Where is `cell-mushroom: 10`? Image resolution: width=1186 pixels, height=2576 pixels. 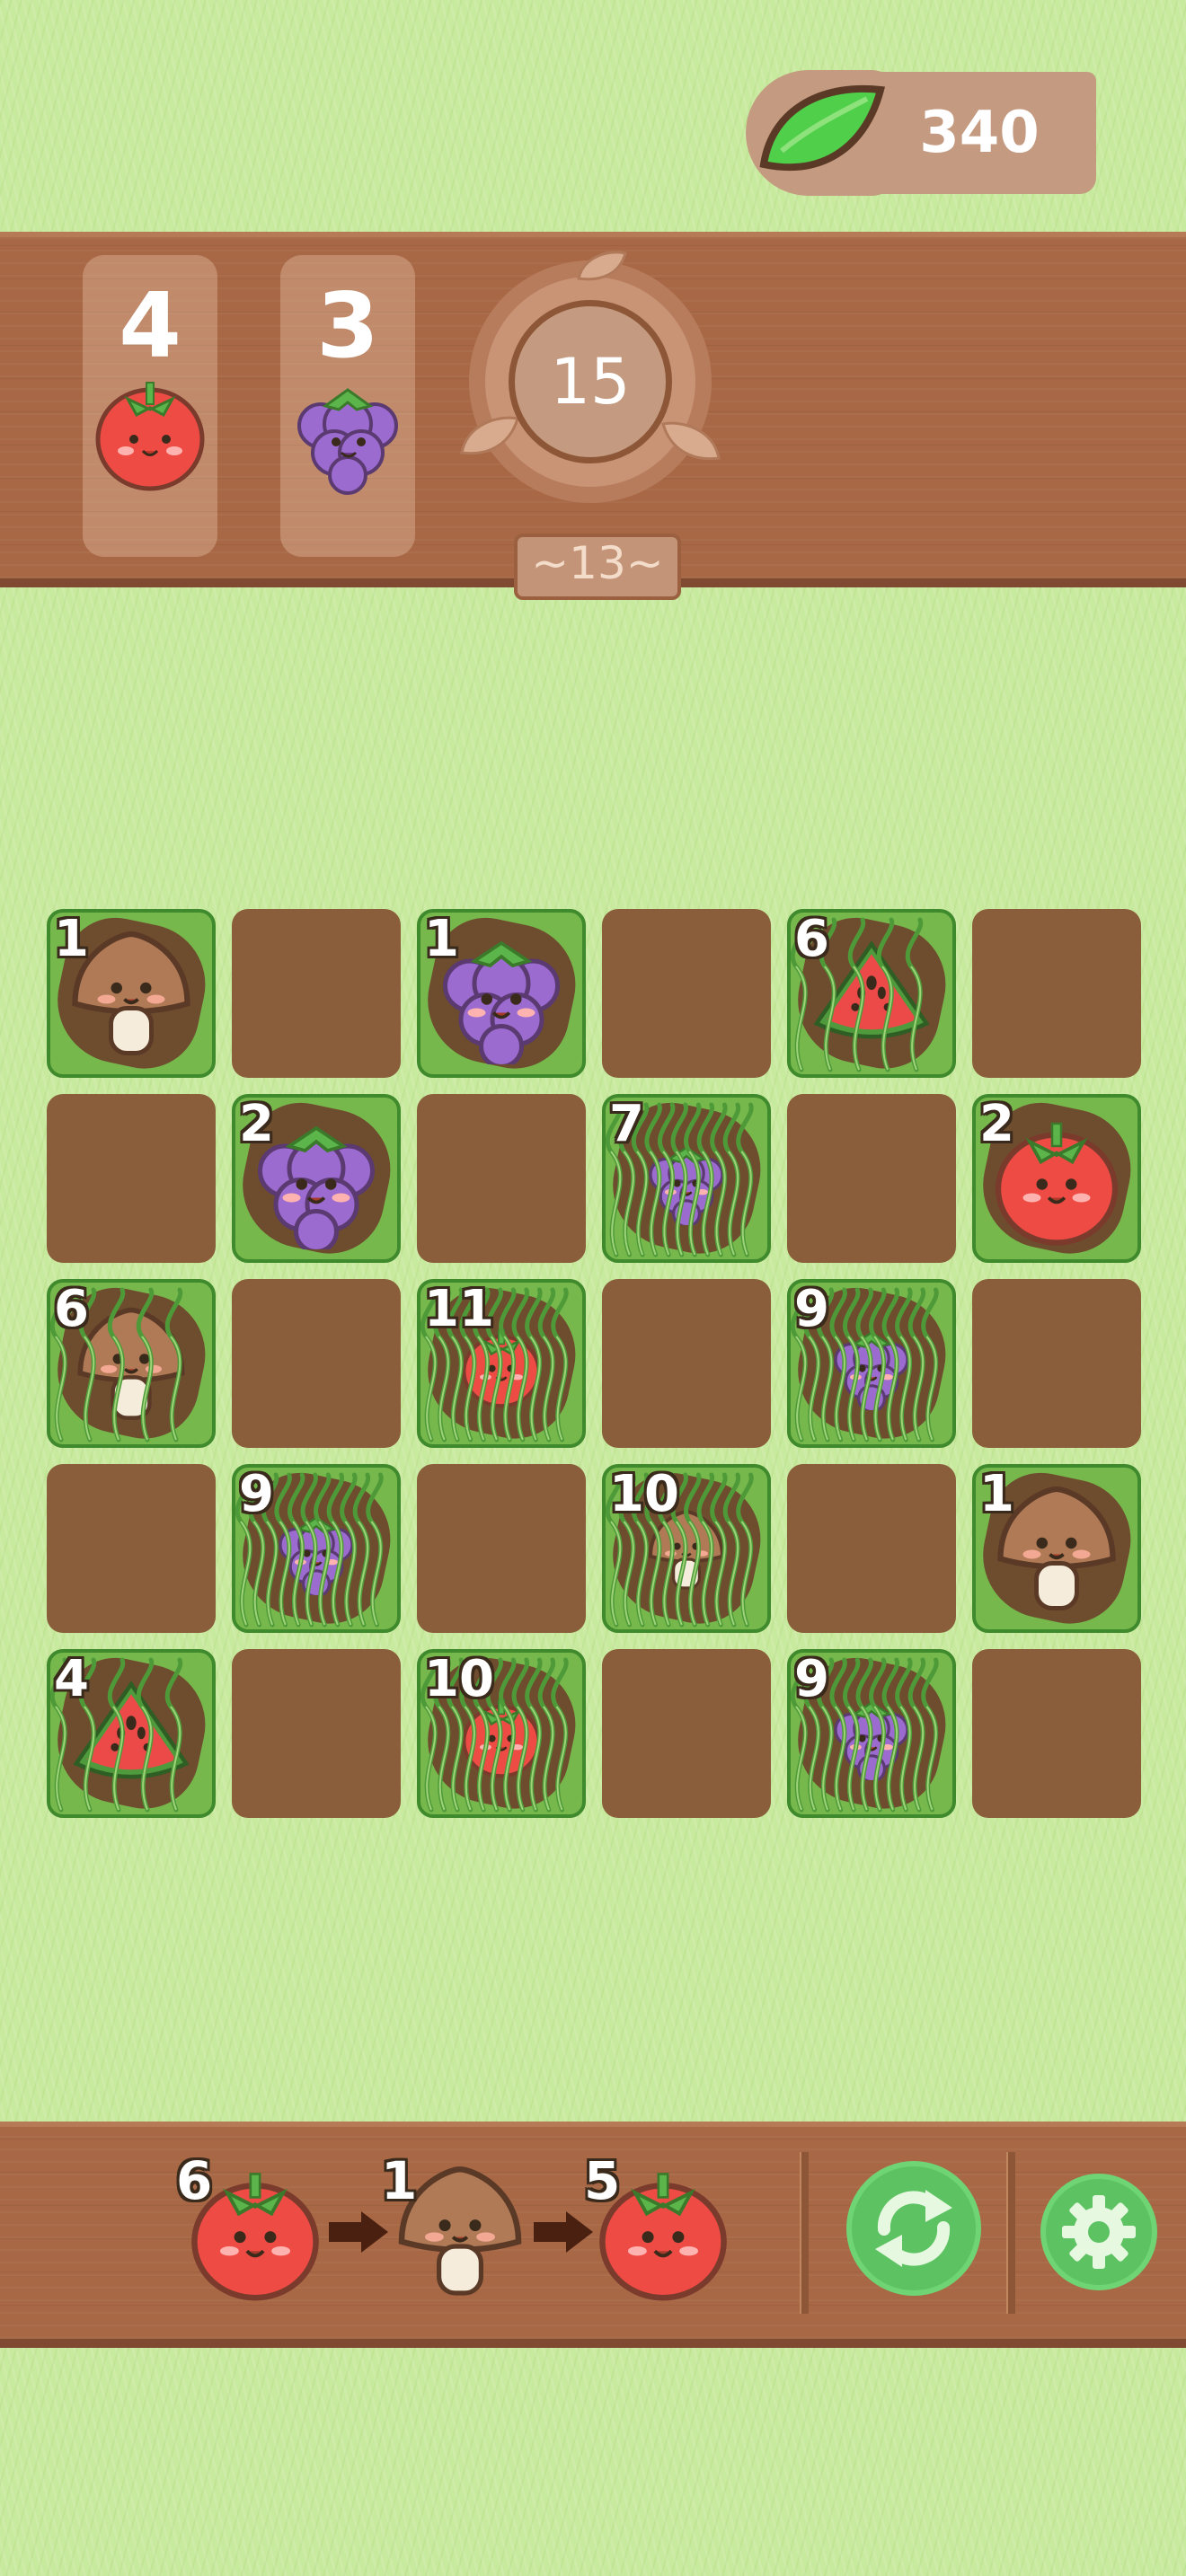 cell-mushroom: 10 is located at coordinates (686, 1548).